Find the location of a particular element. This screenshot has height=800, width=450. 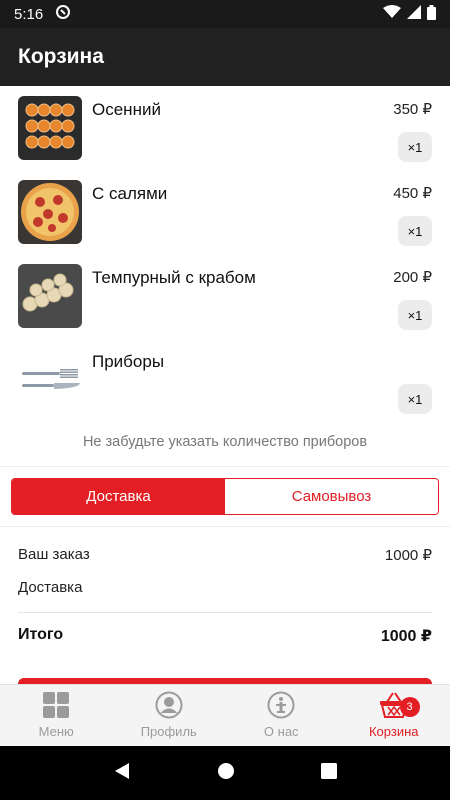

profile-icon is located at coordinates (169, 705).